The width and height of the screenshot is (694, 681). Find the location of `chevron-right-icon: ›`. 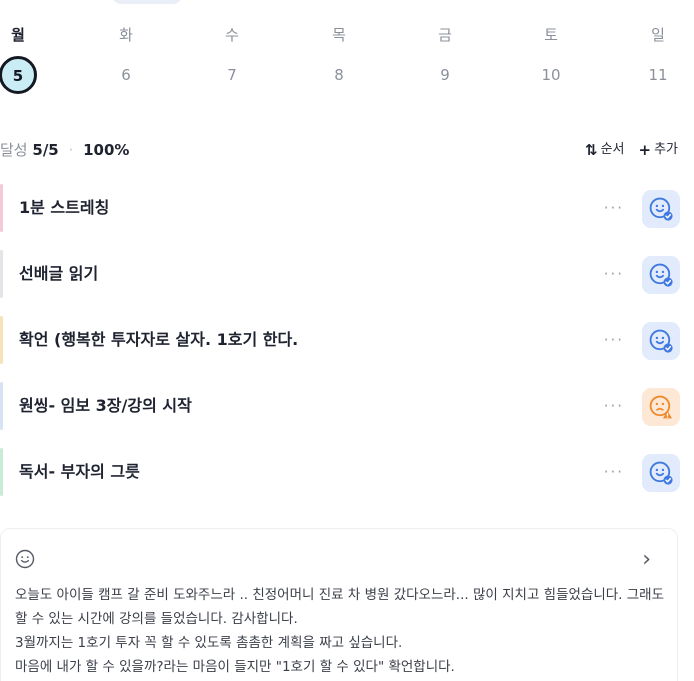

chevron-right-icon: › is located at coordinates (646, 559).